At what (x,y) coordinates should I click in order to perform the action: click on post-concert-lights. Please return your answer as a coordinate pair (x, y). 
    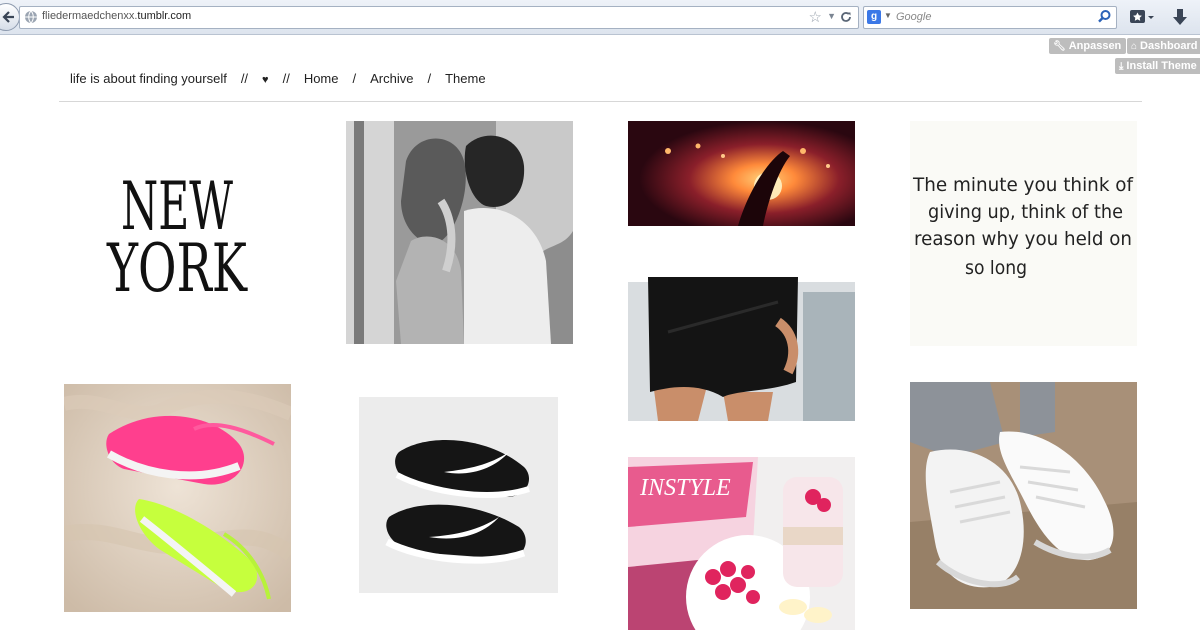
    Looking at the image, I should click on (741, 173).